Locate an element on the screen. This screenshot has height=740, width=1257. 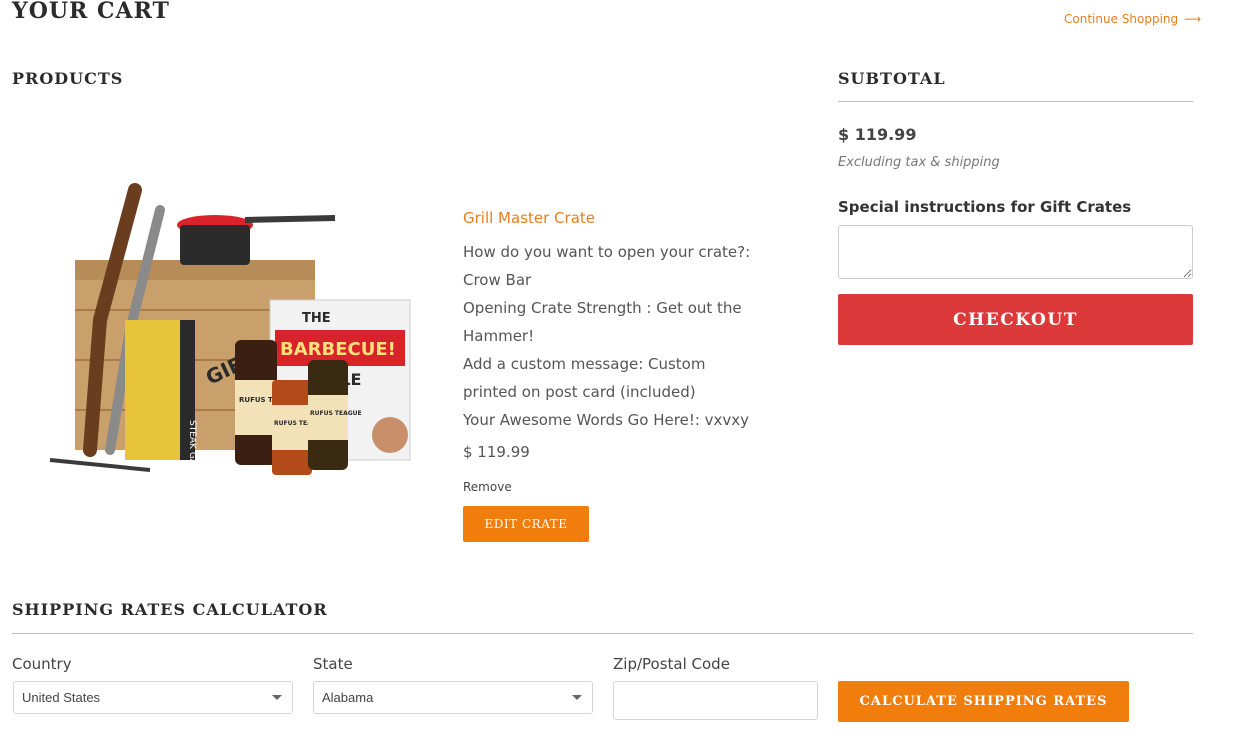
product-option-line: How do you want to open your crate?: is located at coordinates (607, 252).